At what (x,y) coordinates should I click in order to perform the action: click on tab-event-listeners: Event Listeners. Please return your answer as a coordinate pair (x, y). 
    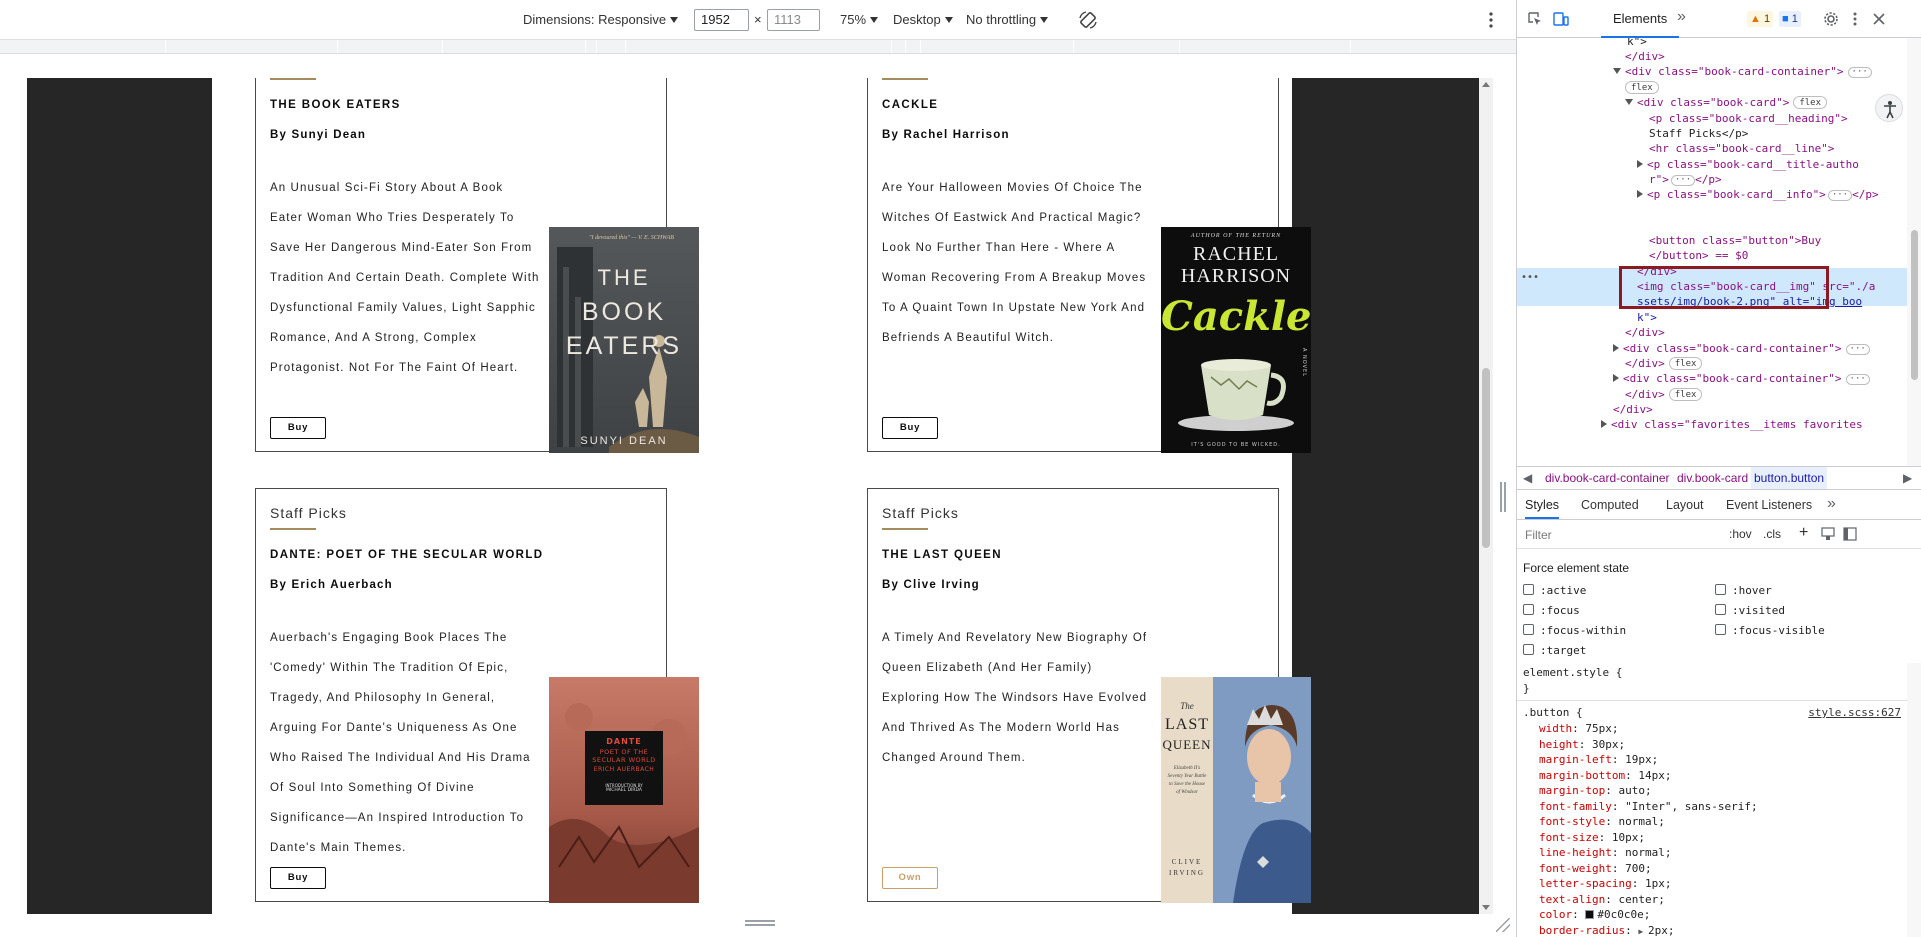
    Looking at the image, I should click on (1769, 505).